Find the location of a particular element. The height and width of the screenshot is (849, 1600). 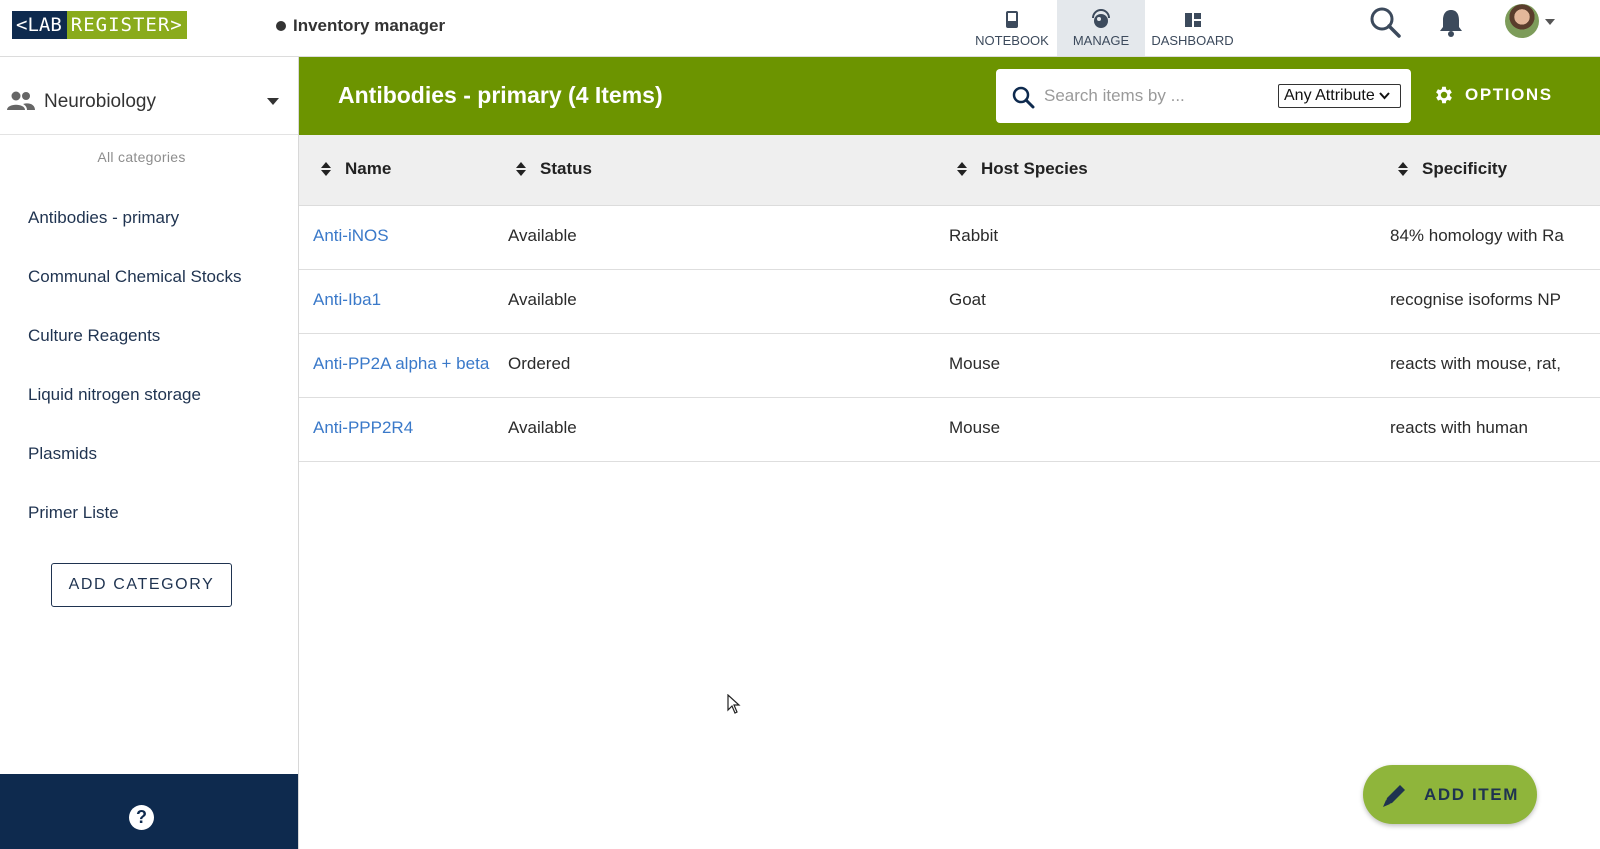

group-selector: Neurobiology is located at coordinates (149, 96).